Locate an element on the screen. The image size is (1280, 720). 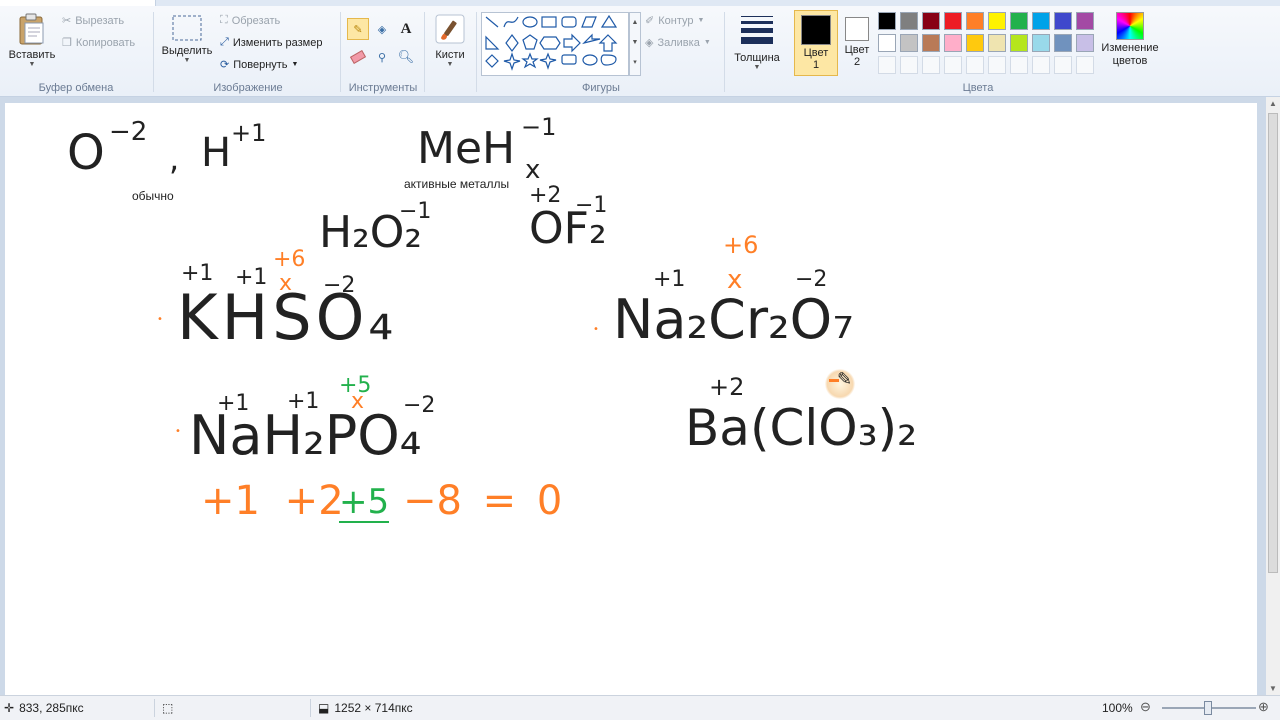
outline-icon: ✐ is located at coordinates (650, 21).